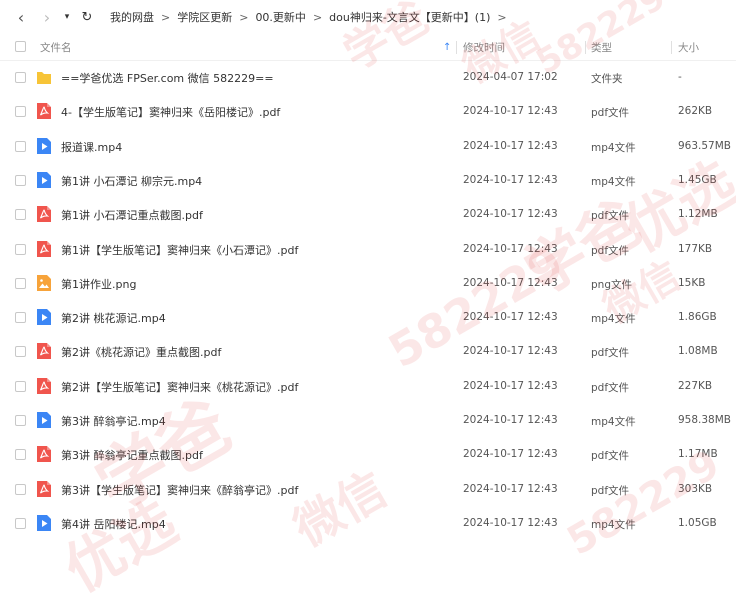 The width and height of the screenshot is (736, 607). Describe the element at coordinates (698, 214) in the screenshot. I see `file-size: 1.12MB` at that location.